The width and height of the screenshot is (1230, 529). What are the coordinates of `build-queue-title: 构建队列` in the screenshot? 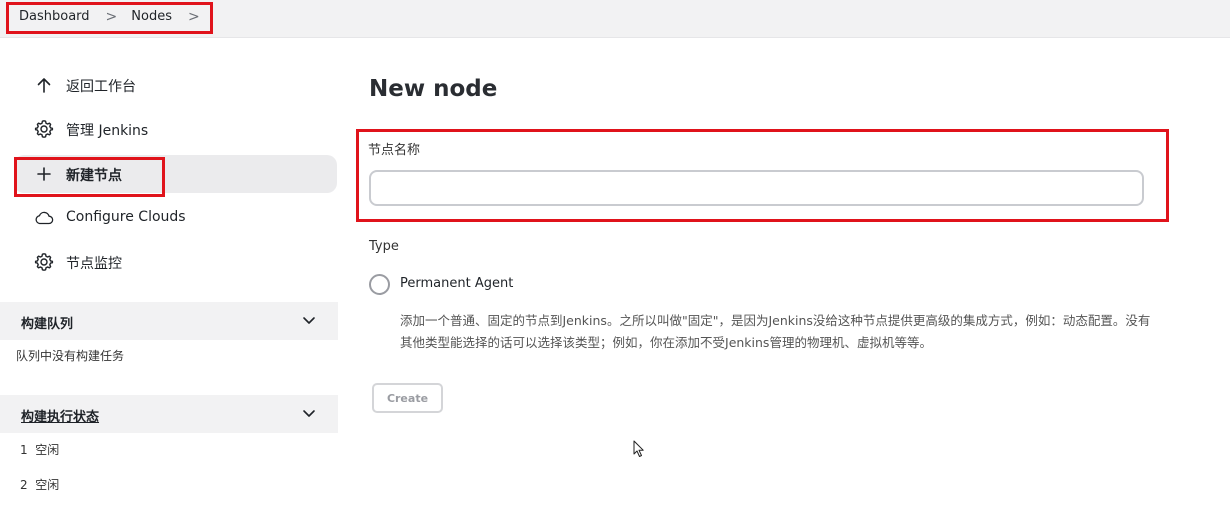 It's located at (47, 324).